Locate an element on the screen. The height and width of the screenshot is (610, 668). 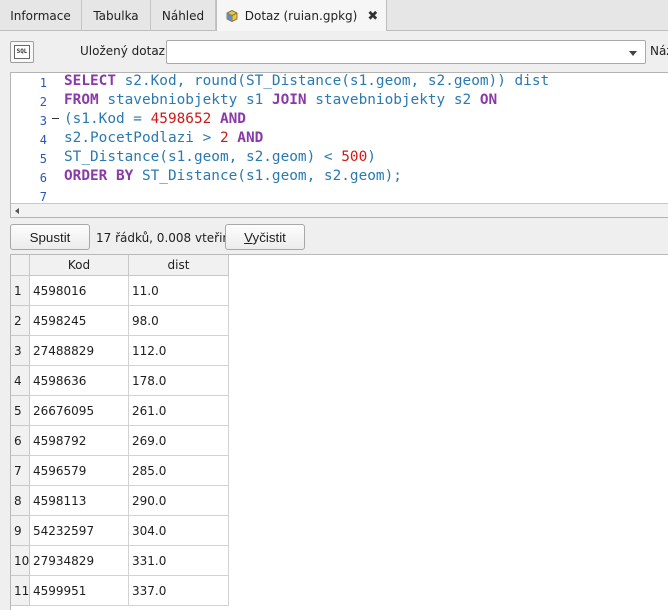
sql-editor-button: SQL is located at coordinates (22, 52).